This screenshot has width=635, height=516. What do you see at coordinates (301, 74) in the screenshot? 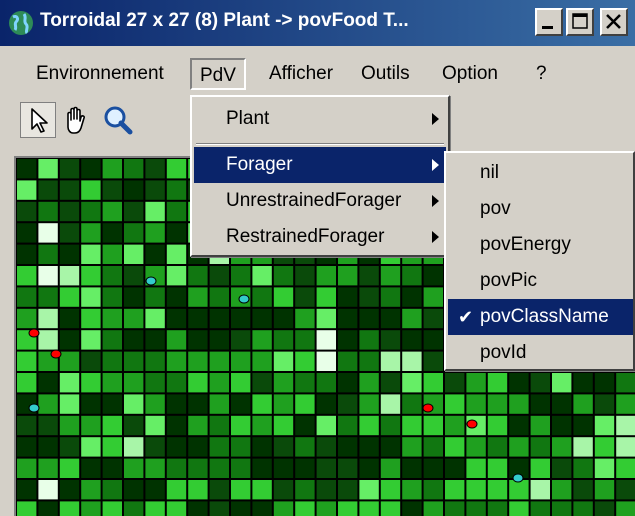
I see `menu-afficher: Afficher` at bounding box center [301, 74].